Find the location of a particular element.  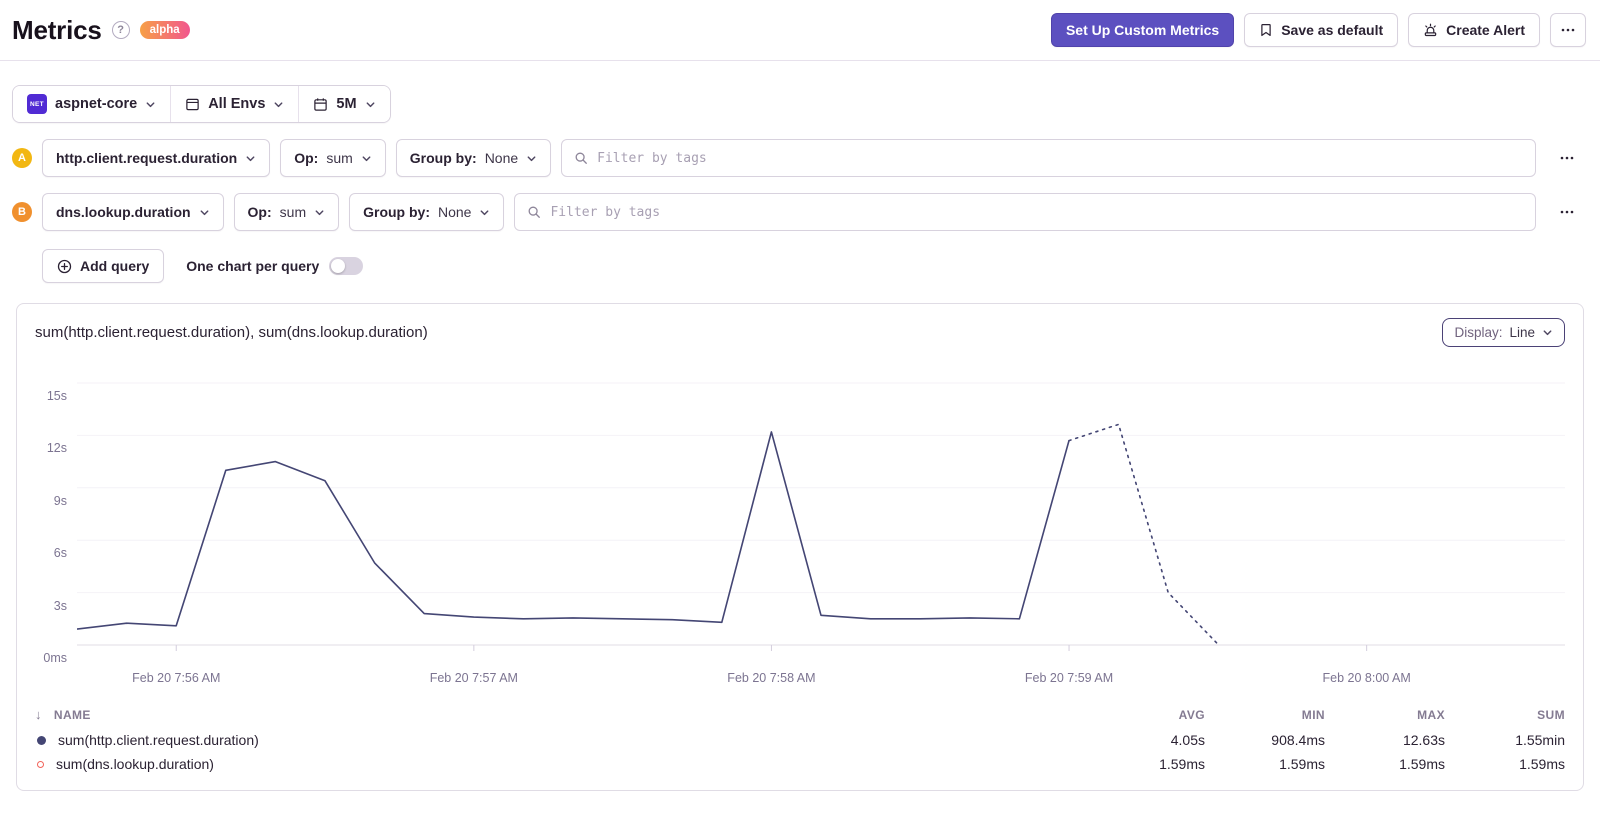

help-icon: ? is located at coordinates (120, 30).